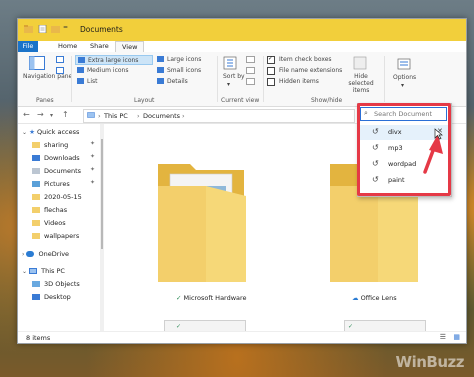 The image size is (474, 377). I want to click on nav-scrollbar-thumb, so click(102, 194).